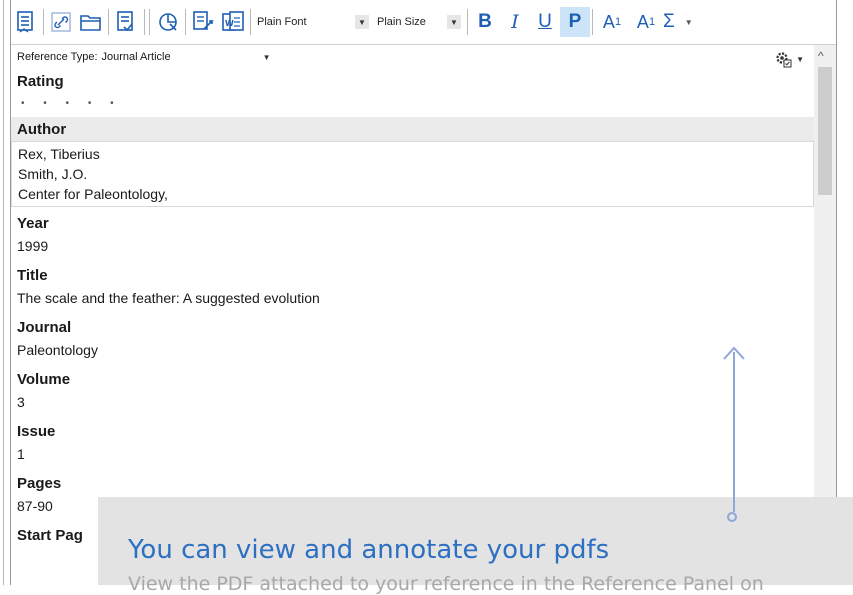 This screenshot has width=853, height=595. I want to click on gear-icon, so click(784, 60).